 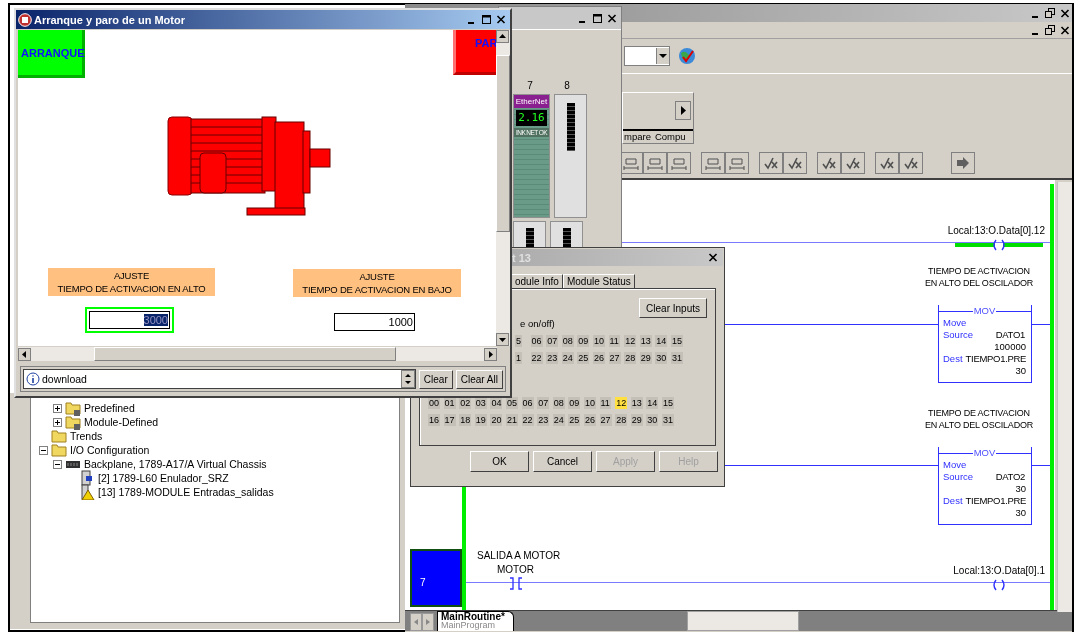 I want to click on dialog-button: Cancel, so click(x=562, y=461).